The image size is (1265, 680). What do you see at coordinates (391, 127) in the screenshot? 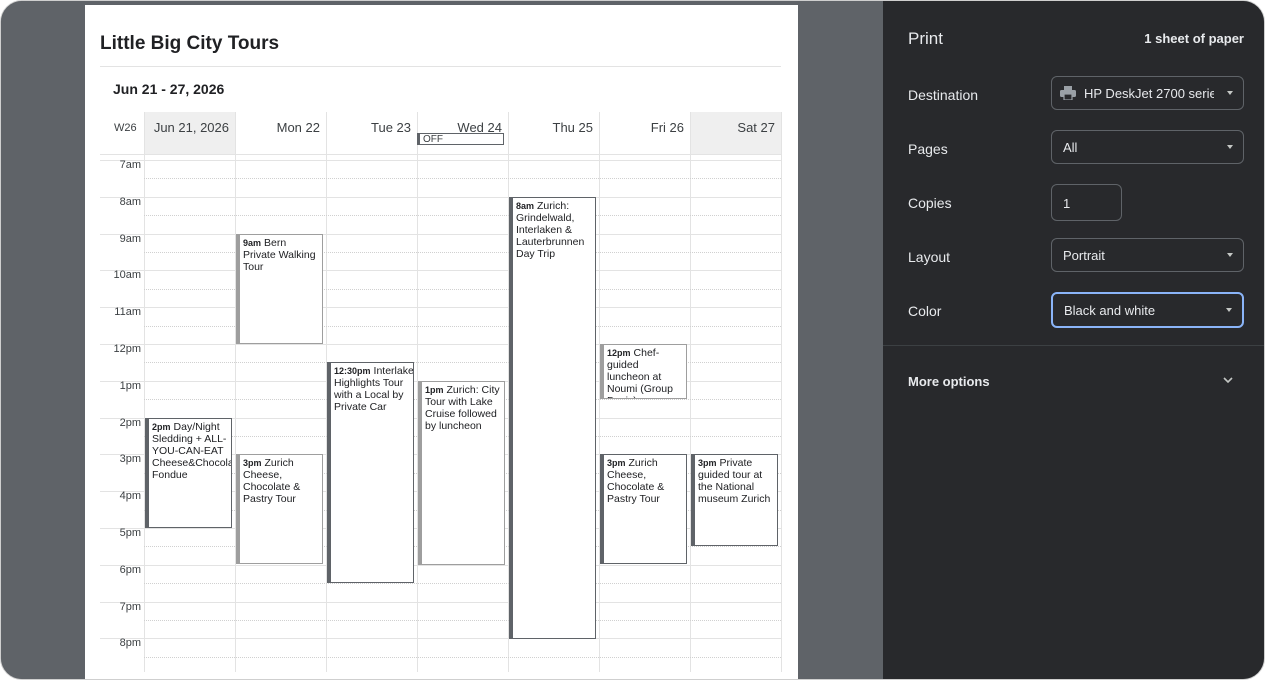
I see `day-header-label: Tue 23` at bounding box center [391, 127].